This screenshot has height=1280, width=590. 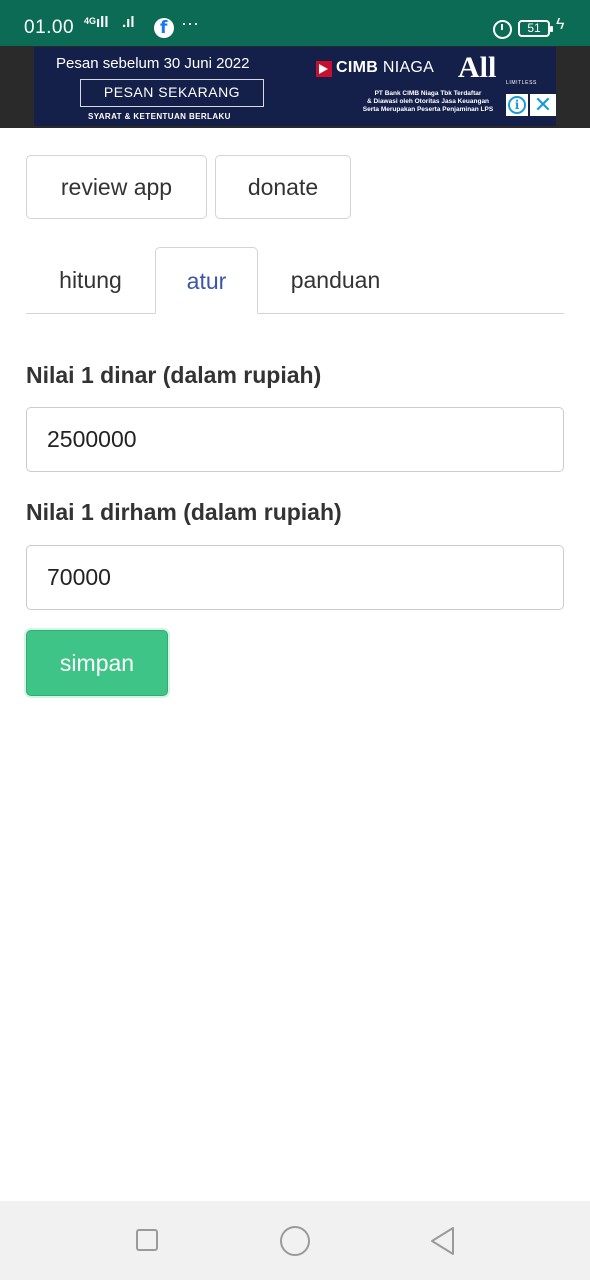 What do you see at coordinates (324, 69) in the screenshot?
I see `cimb-logo-icon` at bounding box center [324, 69].